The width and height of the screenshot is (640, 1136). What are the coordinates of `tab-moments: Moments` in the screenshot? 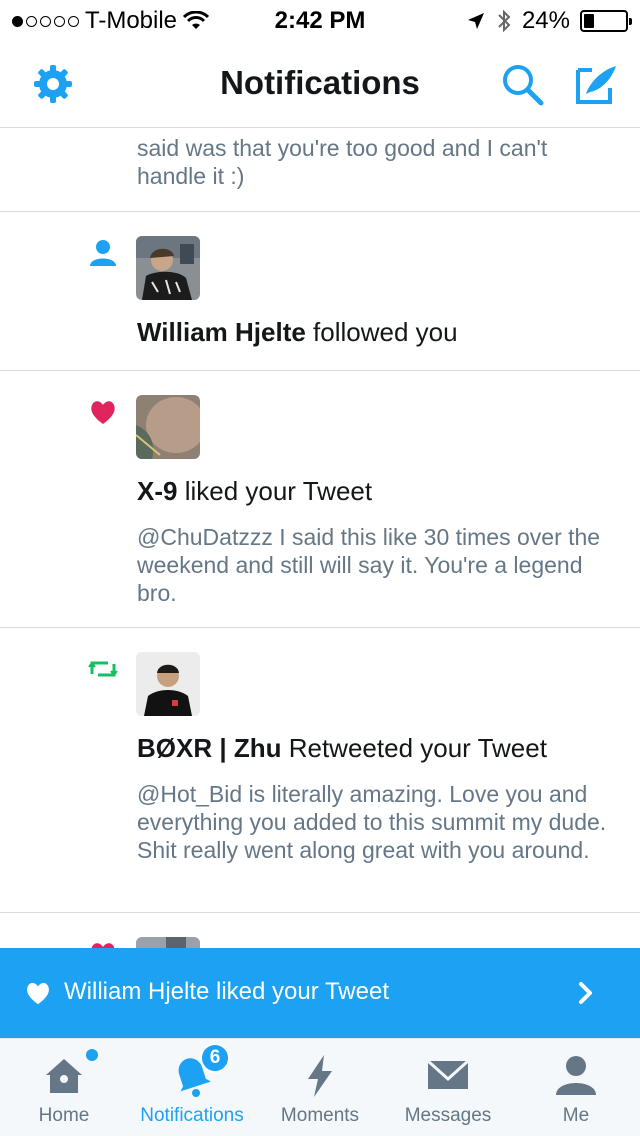 It's located at (320, 1087).